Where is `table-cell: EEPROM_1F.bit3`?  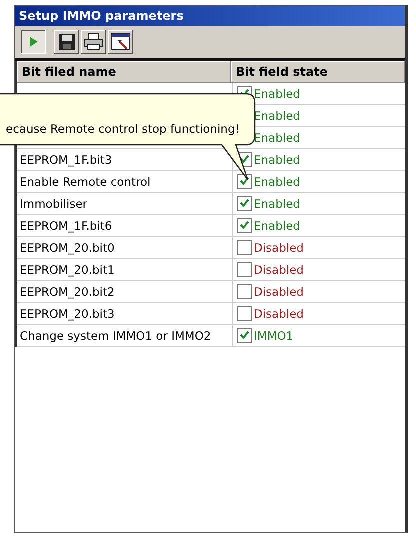
table-cell: EEPROM_1F.bit3 is located at coordinates (66, 159).